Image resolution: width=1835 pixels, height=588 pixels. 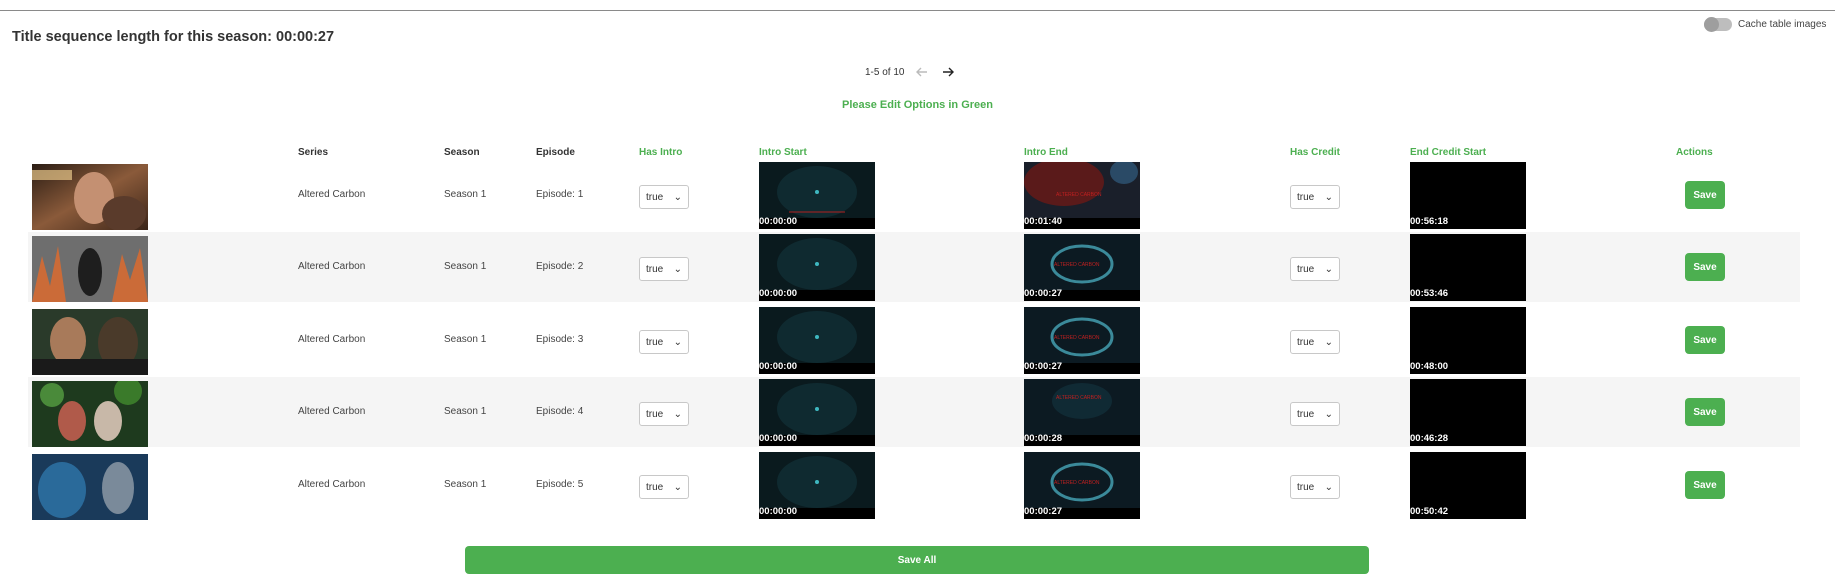 What do you see at coordinates (560, 266) in the screenshot?
I see `cell-episode: Episode: 2` at bounding box center [560, 266].